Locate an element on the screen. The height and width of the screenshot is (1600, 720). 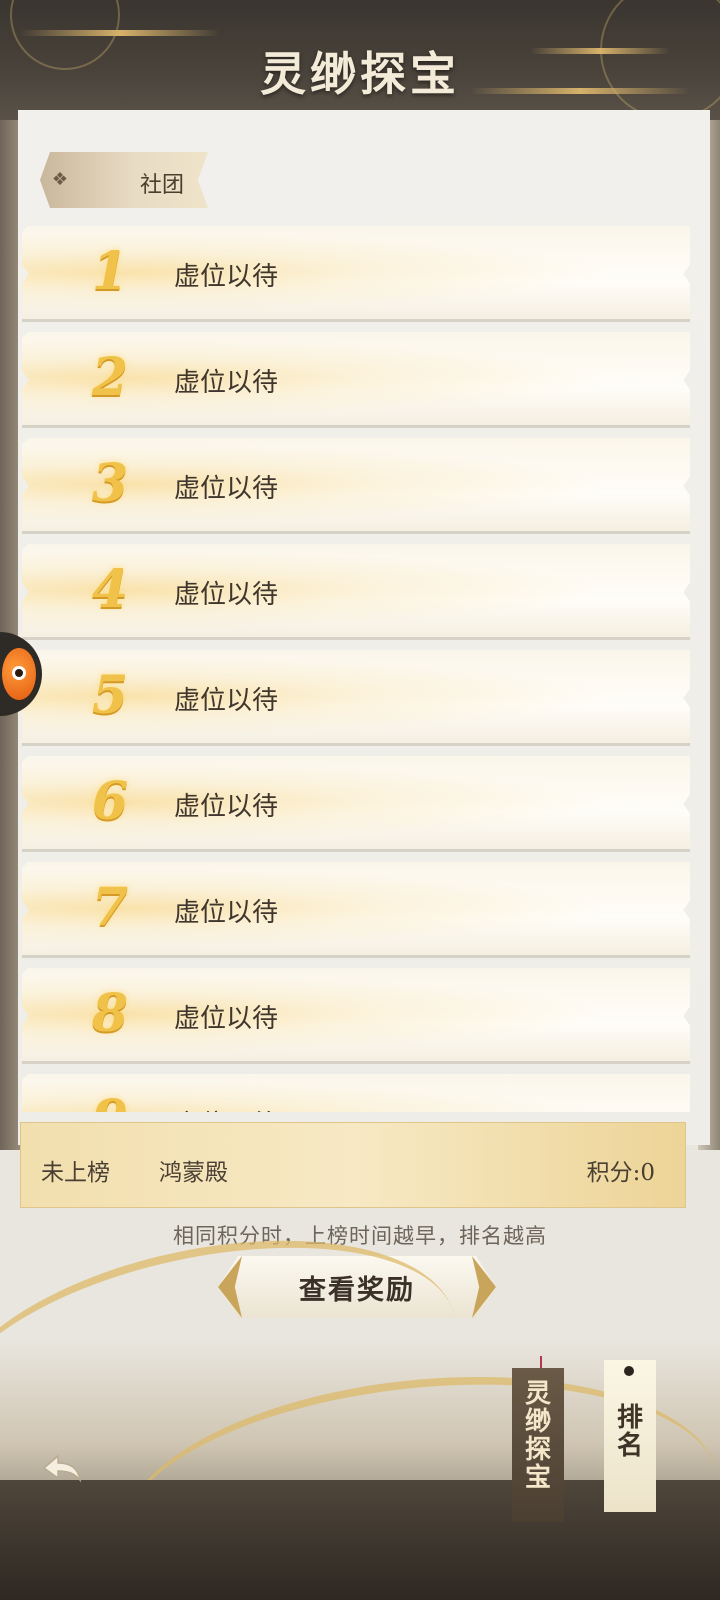
ranking-row: 4 虚位以待 is located at coordinates (356, 592).